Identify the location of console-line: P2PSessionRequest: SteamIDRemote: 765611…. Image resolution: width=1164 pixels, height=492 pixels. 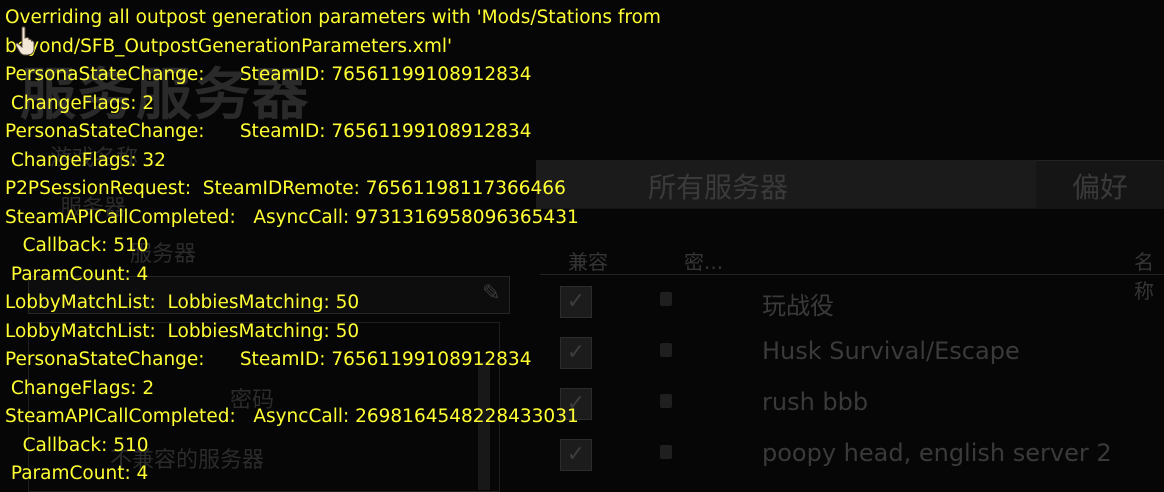
(285, 188).